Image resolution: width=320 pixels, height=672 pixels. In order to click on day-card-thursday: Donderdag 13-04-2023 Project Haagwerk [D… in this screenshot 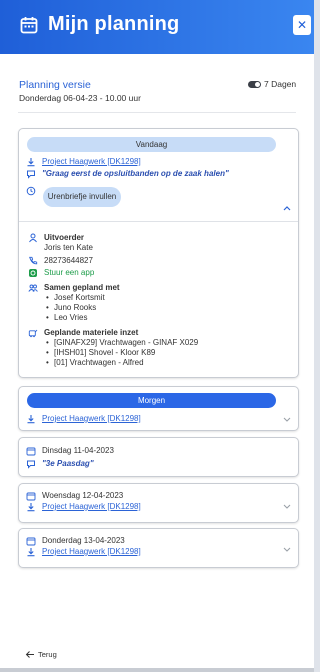, I will do `click(158, 548)`.